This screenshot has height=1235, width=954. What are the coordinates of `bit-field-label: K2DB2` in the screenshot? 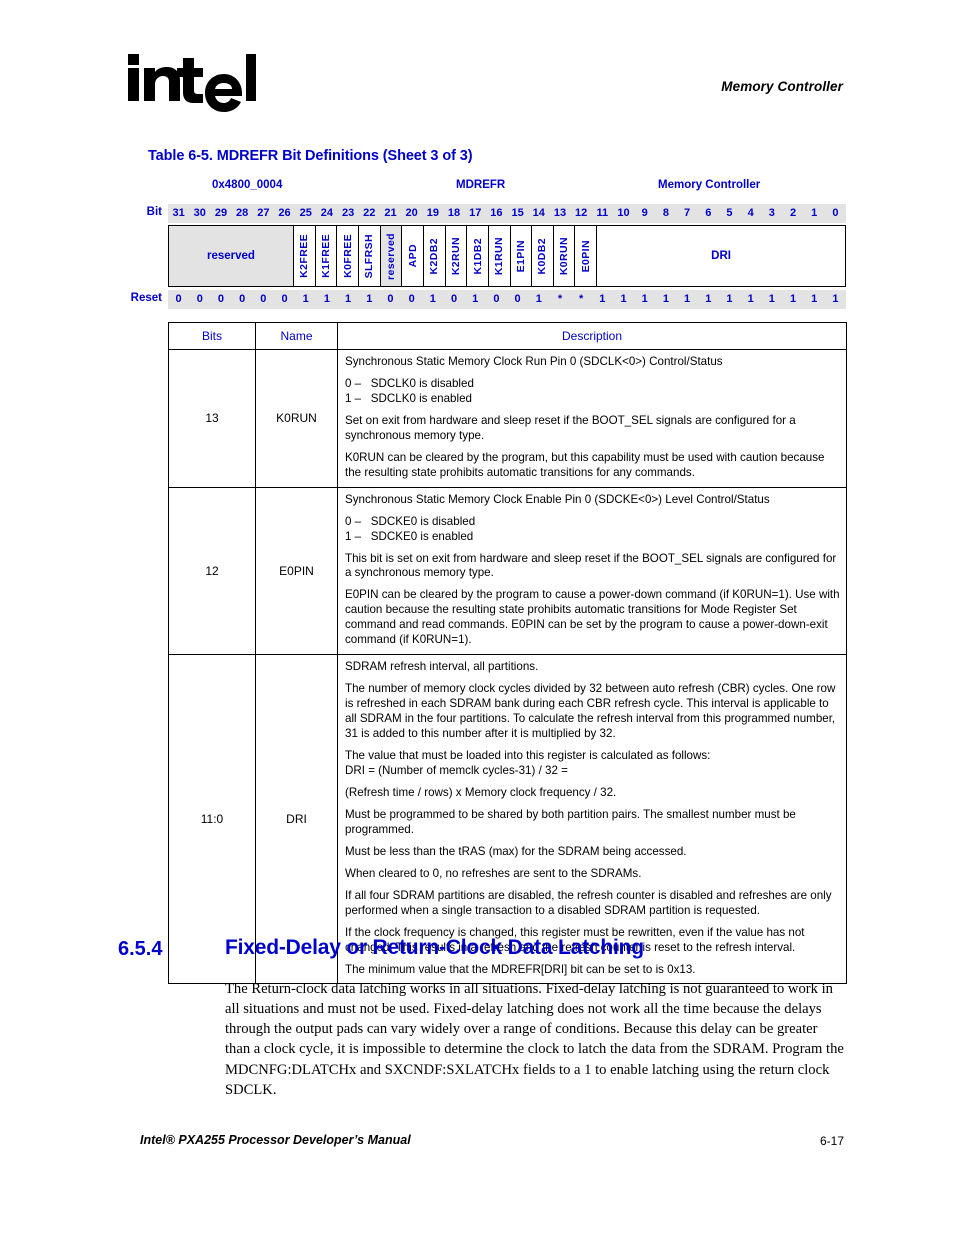 It's located at (434, 256).